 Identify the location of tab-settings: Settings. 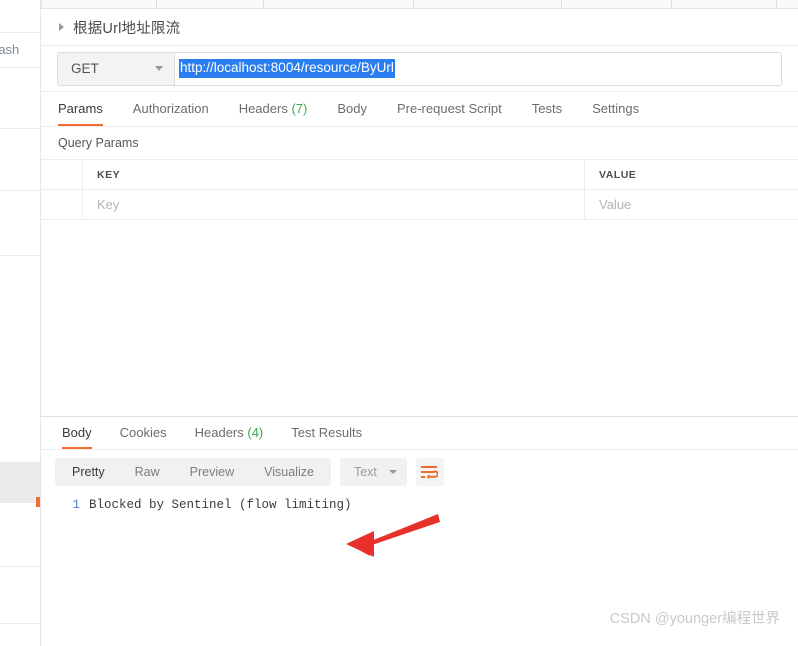
(615, 109).